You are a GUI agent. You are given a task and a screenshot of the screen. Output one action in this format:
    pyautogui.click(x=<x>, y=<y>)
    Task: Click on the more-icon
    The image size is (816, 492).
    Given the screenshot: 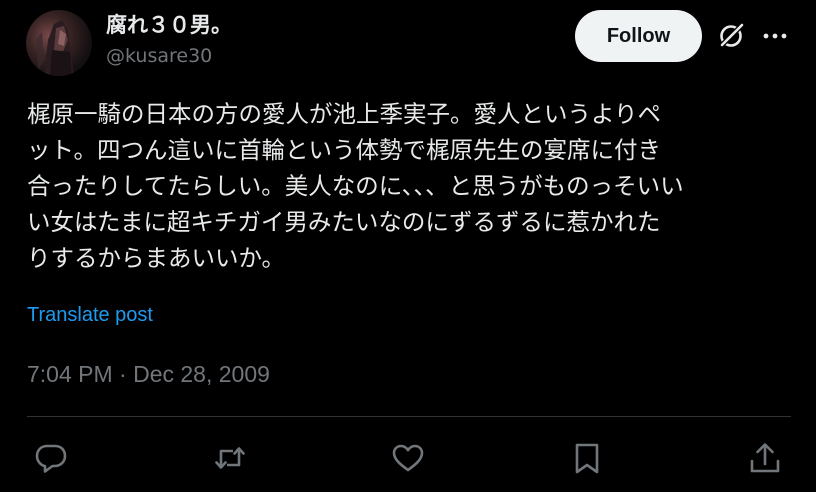 What is the action you would take?
    pyautogui.click(x=776, y=36)
    